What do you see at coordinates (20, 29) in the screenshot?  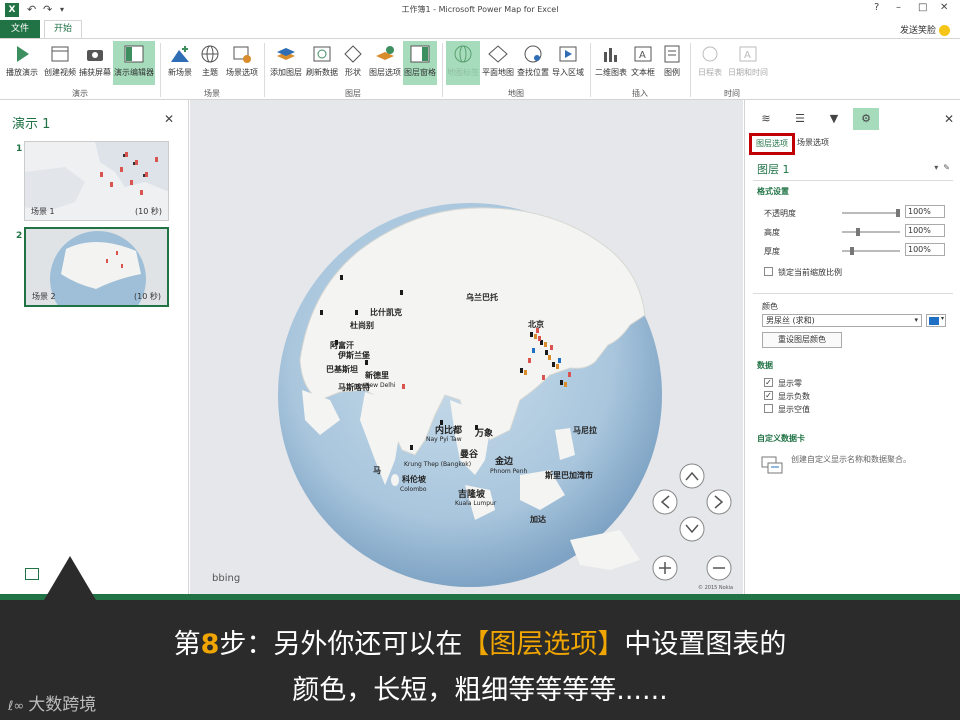 I see `tab-file: 文件` at bounding box center [20, 29].